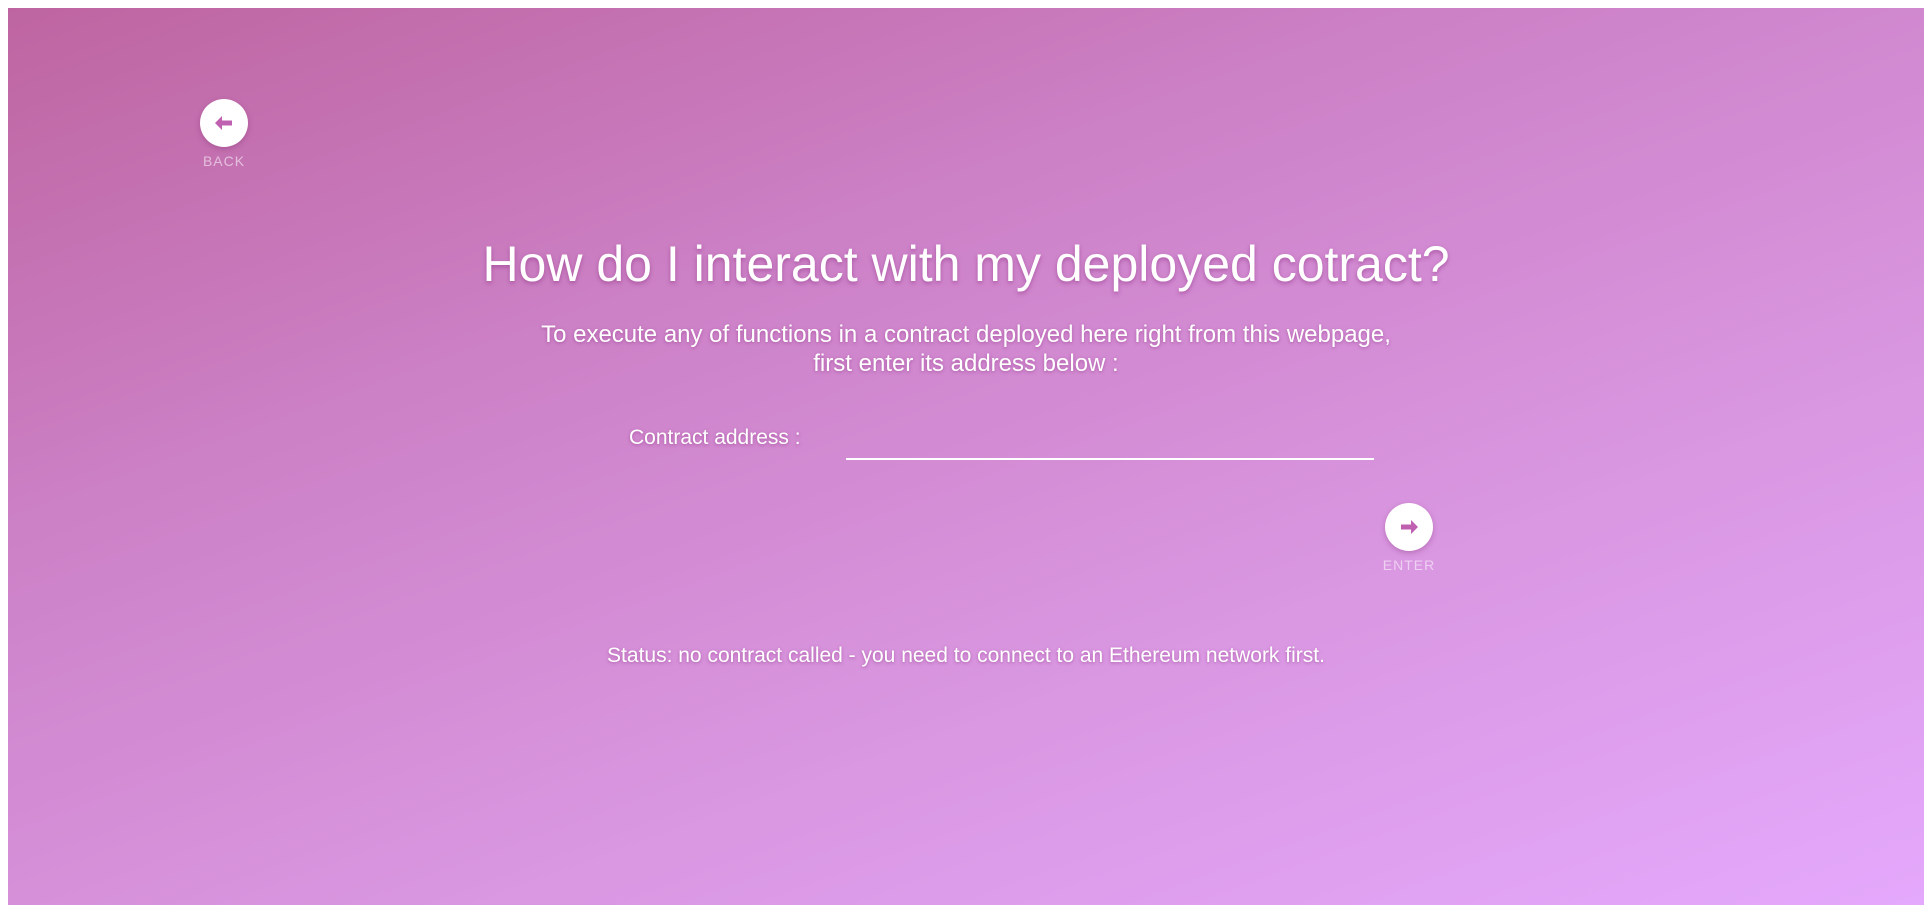  I want to click on arrow-right-icon, so click(1409, 527).